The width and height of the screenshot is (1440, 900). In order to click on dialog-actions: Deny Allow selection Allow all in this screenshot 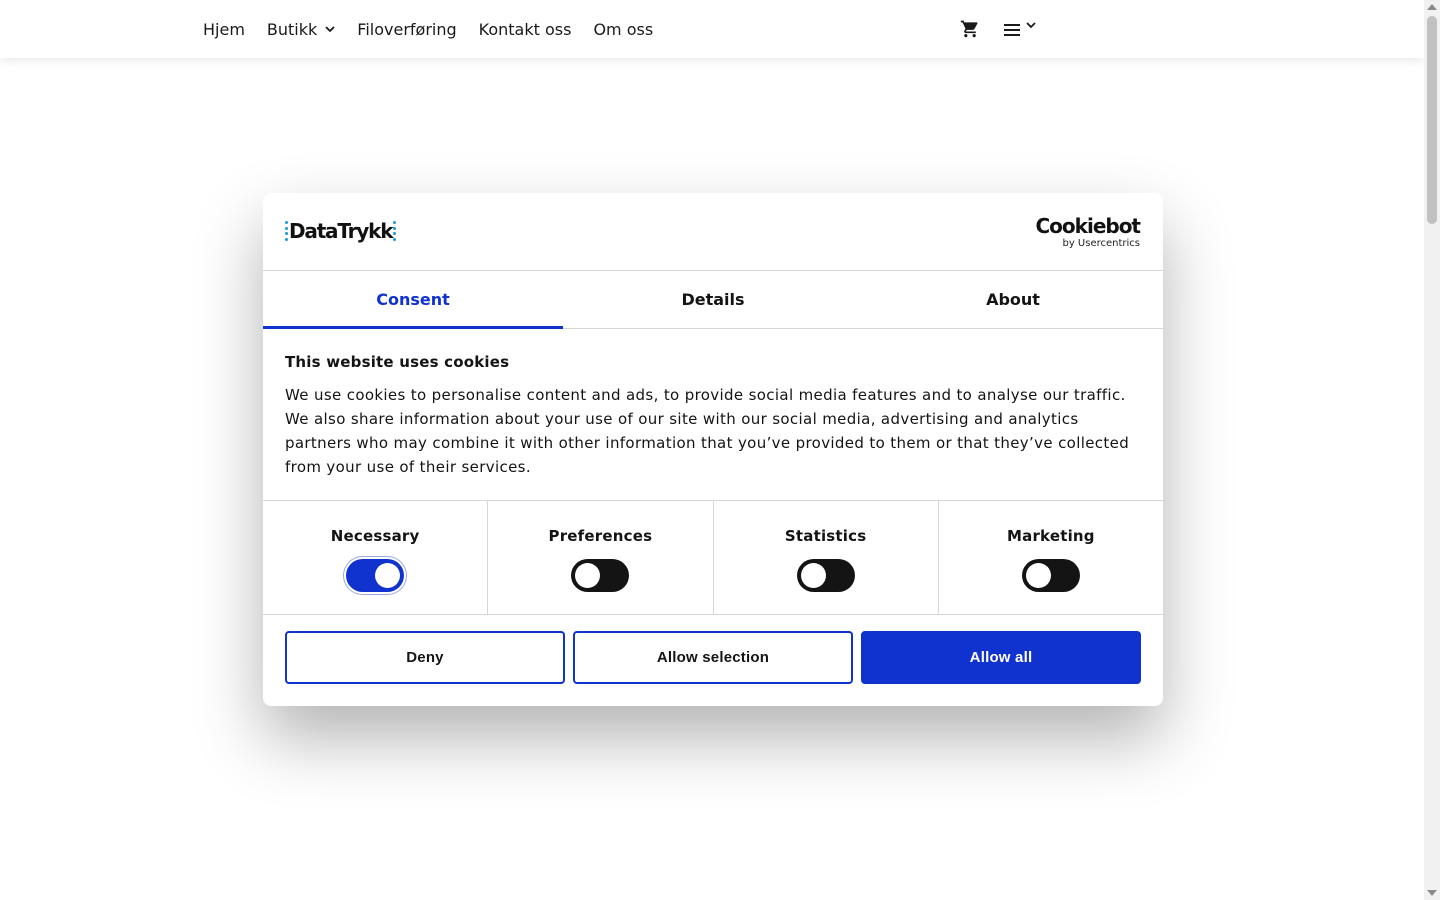, I will do `click(713, 657)`.